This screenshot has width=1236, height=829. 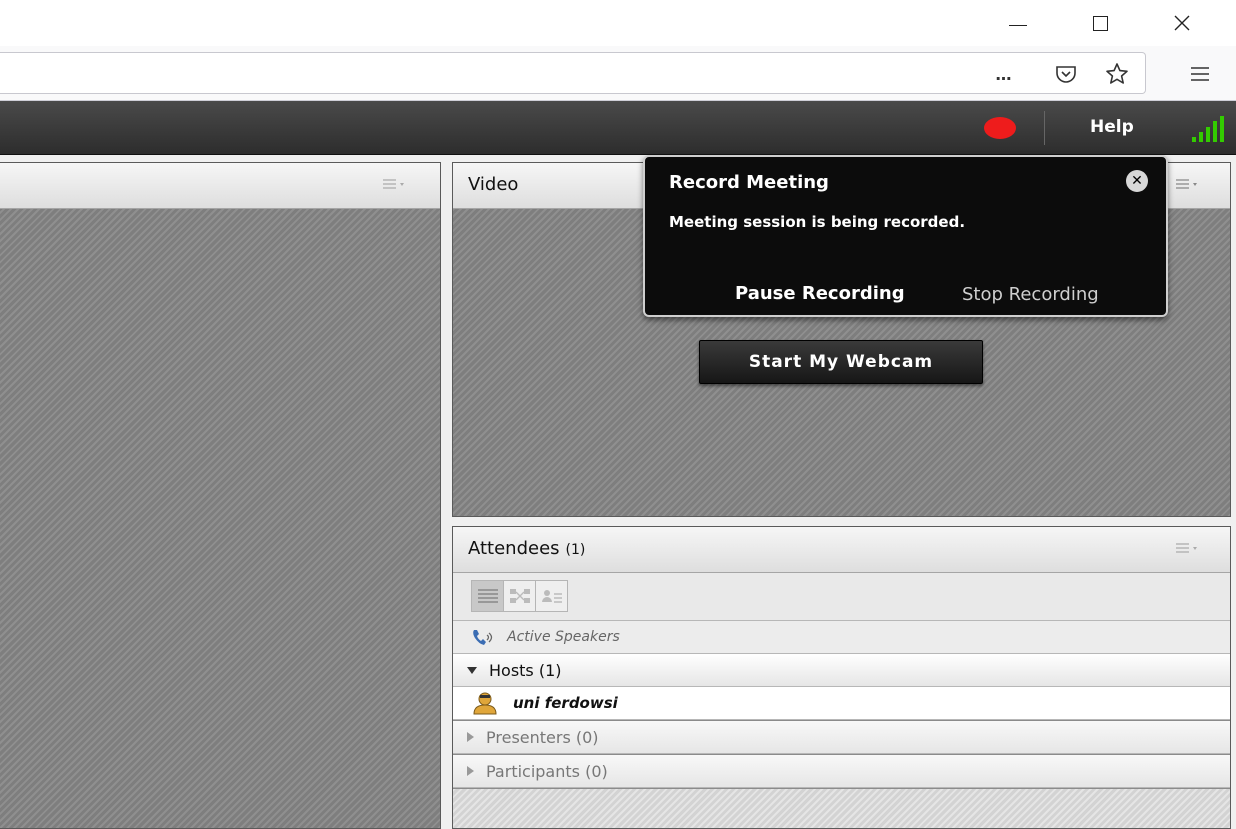 I want to click on host-user-icon, so click(x=485, y=703).